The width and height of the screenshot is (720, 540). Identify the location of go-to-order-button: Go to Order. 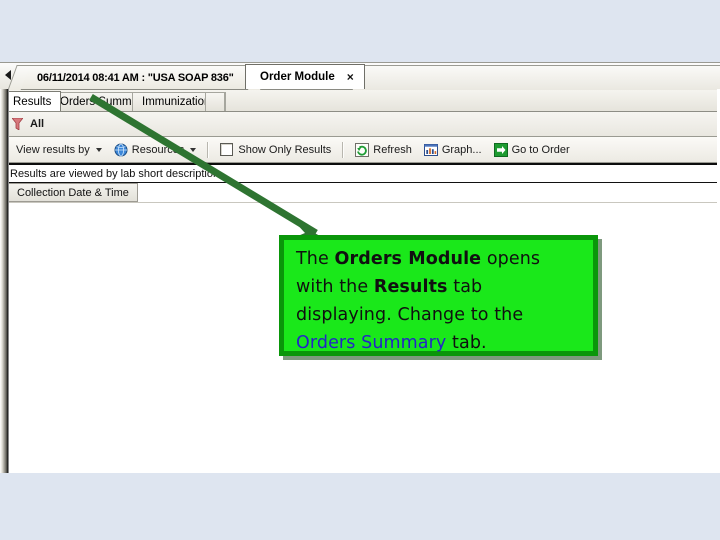
(532, 149).